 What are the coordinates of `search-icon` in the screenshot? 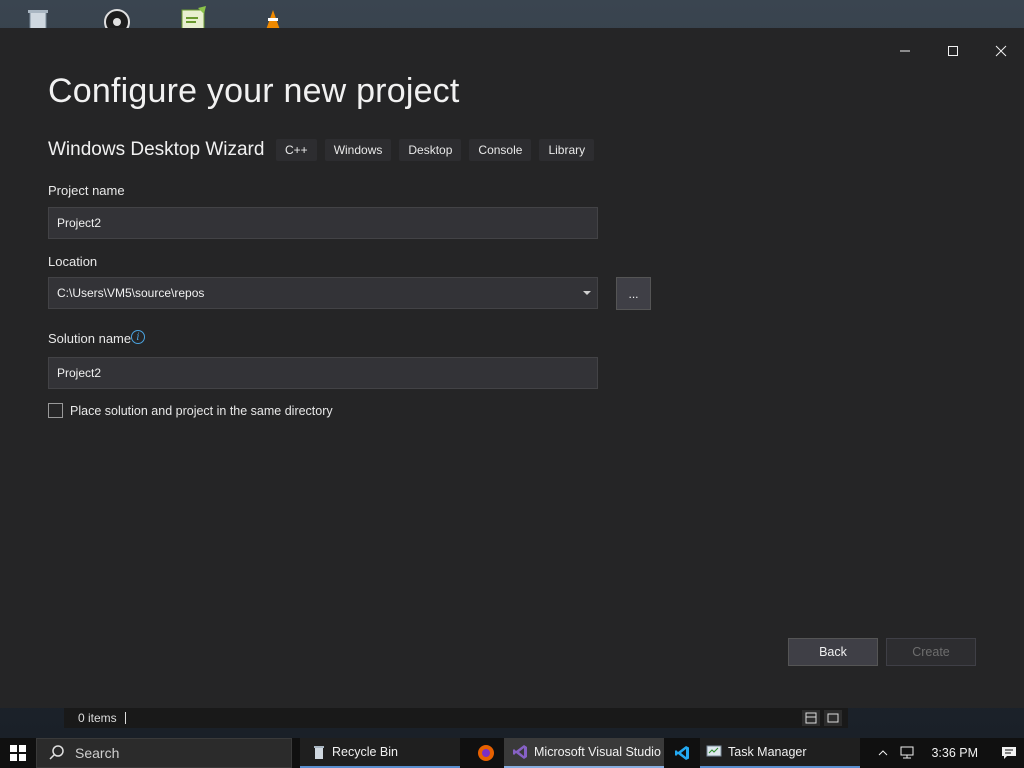 It's located at (56, 752).